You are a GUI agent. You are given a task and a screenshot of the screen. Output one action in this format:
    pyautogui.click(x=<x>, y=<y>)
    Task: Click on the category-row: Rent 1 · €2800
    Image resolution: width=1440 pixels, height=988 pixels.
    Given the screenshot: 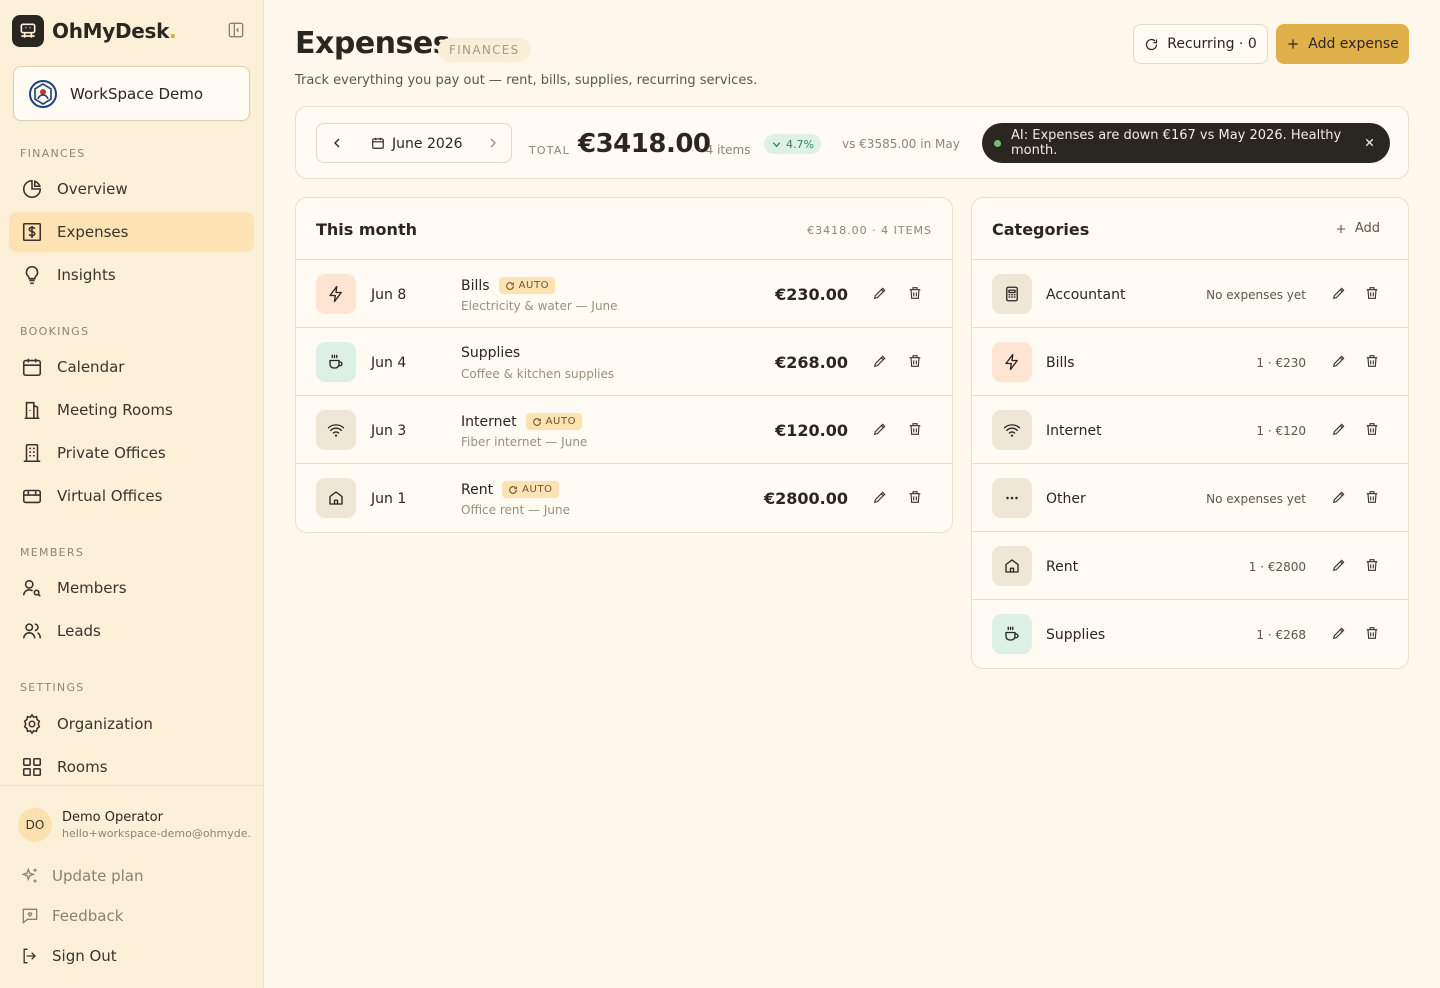 What is the action you would take?
    pyautogui.click(x=1190, y=566)
    